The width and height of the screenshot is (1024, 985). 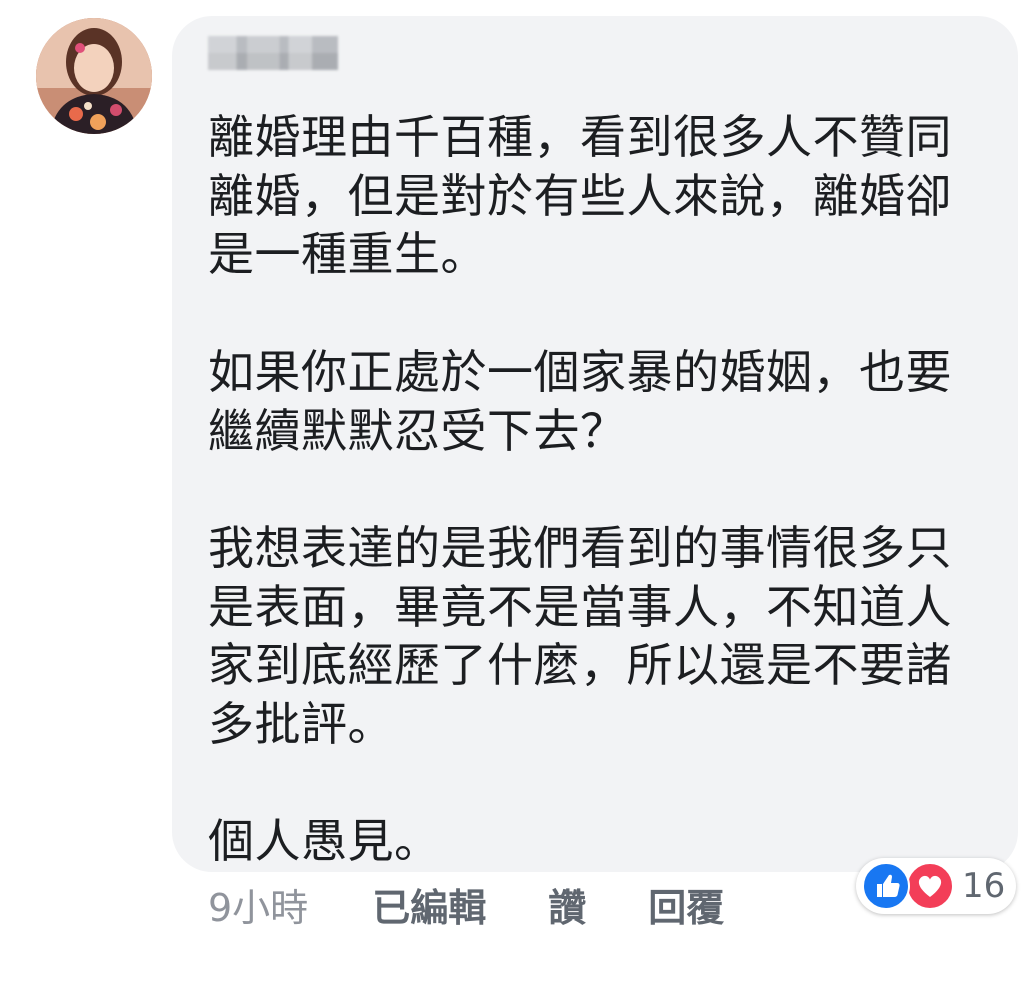 What do you see at coordinates (497, 904) in the screenshot?
I see `comment-meta: 9小時 已編輯 讚 回覆` at bounding box center [497, 904].